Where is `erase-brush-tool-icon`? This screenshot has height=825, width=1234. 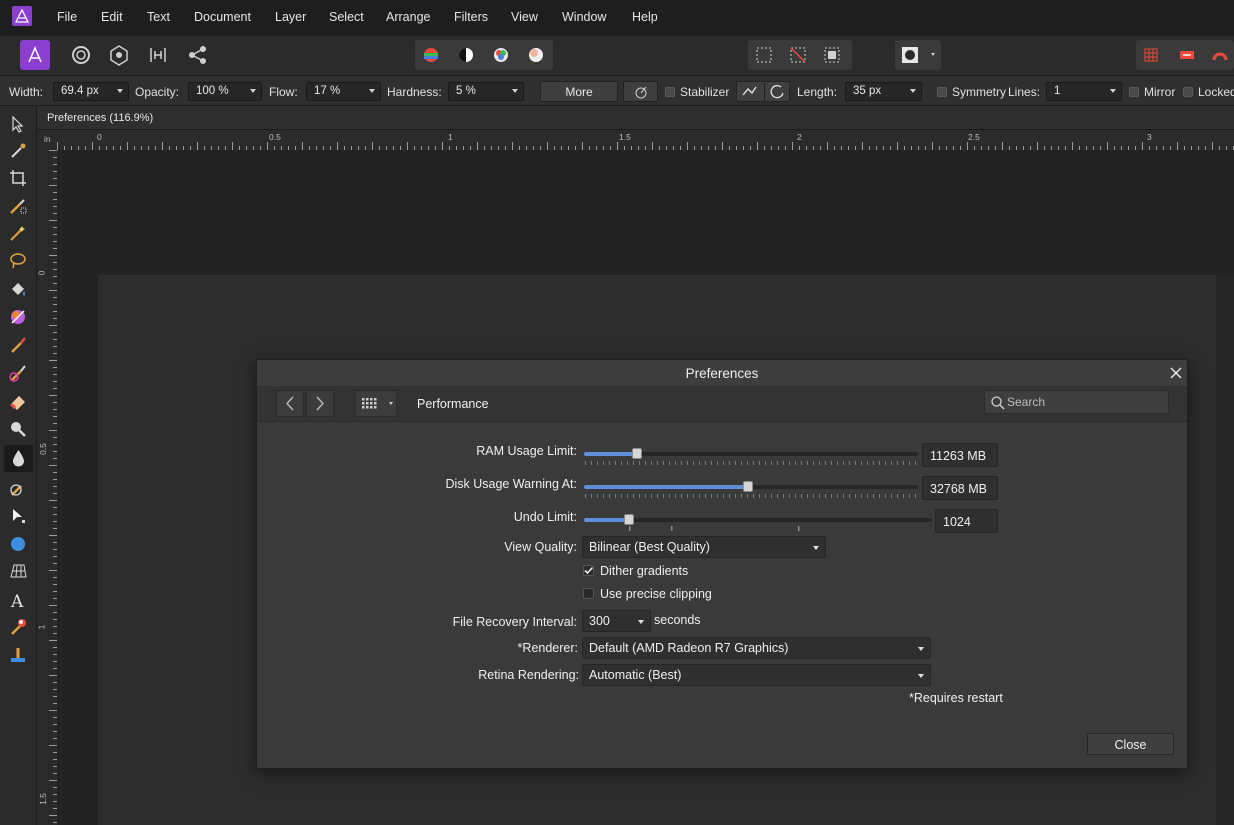
erase-brush-tool-icon is located at coordinates (18, 401).